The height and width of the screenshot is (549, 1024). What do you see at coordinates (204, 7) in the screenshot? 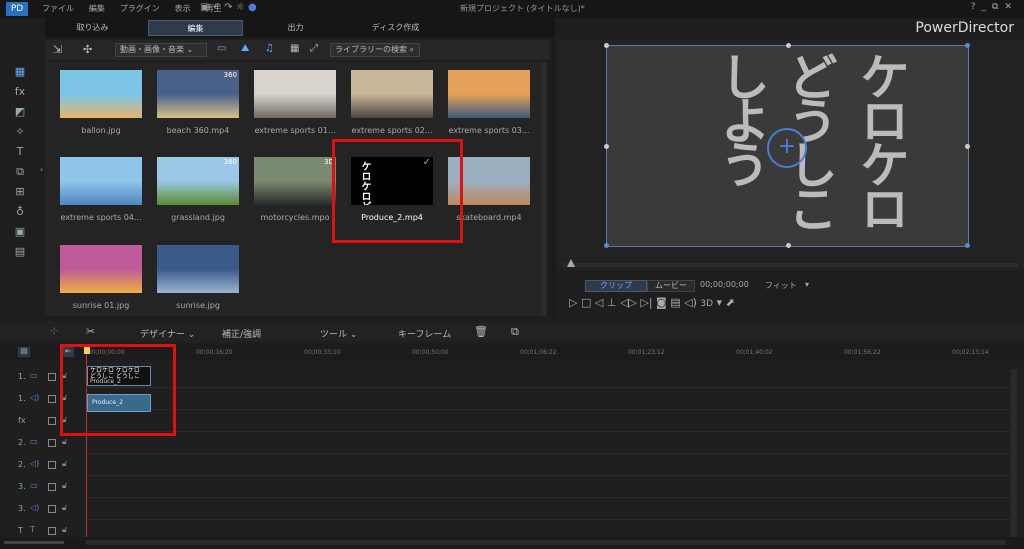
I see `save-icon: ▣` at bounding box center [204, 7].